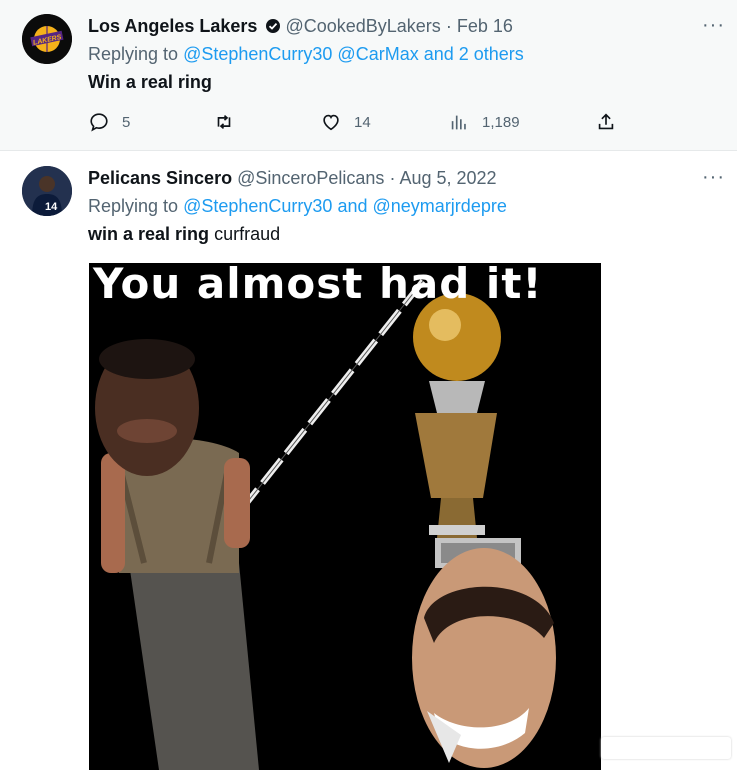  What do you see at coordinates (51, 207) in the screenshot?
I see `svg-text: 14` at bounding box center [51, 207].